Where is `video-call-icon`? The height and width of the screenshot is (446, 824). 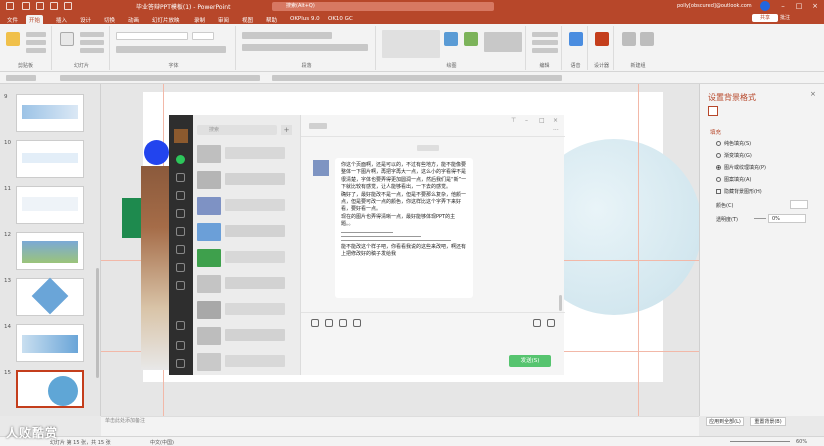 video-call-icon is located at coordinates (551, 323).